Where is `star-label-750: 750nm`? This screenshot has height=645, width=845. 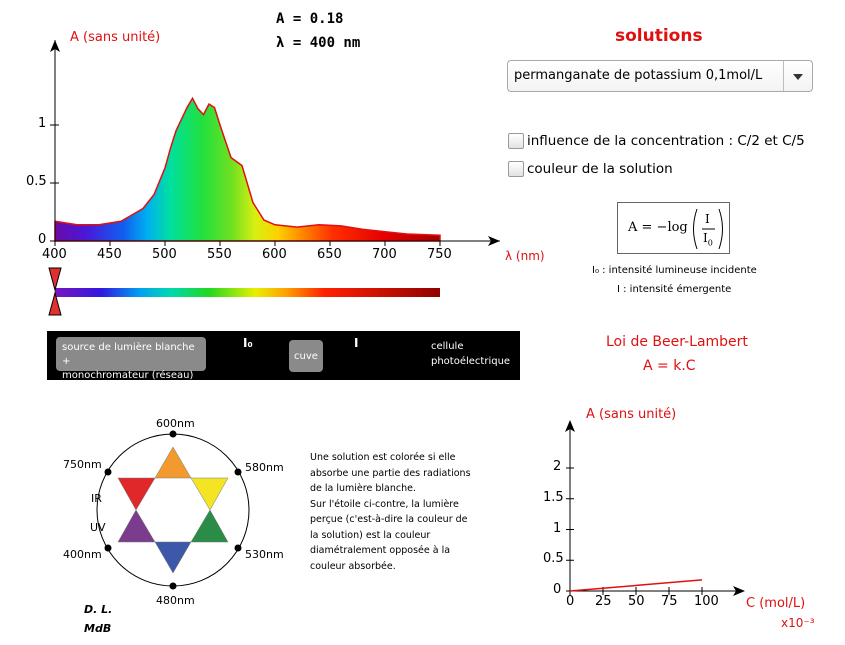
star-label-750: 750nm is located at coordinates (82, 464).